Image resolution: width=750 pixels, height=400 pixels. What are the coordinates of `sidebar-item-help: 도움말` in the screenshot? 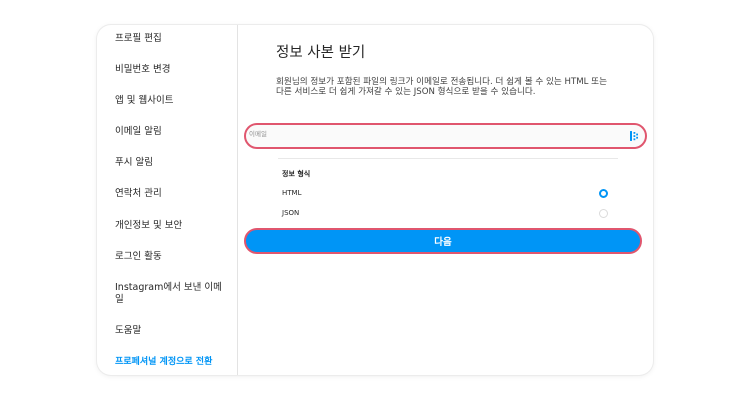 It's located at (171, 331).